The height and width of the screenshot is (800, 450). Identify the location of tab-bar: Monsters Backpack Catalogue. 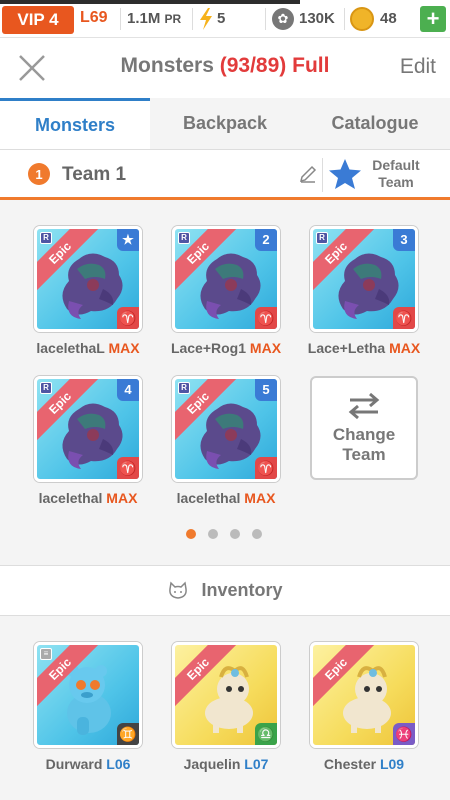
(225, 124).